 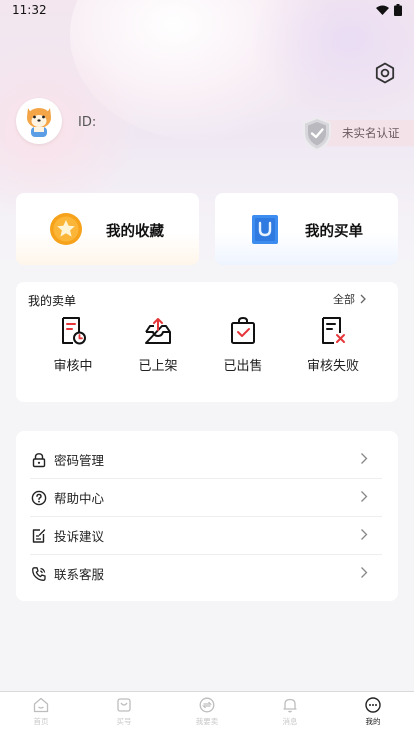 What do you see at coordinates (158, 331) in the screenshot?
I see `inbox-upload-icon` at bounding box center [158, 331].